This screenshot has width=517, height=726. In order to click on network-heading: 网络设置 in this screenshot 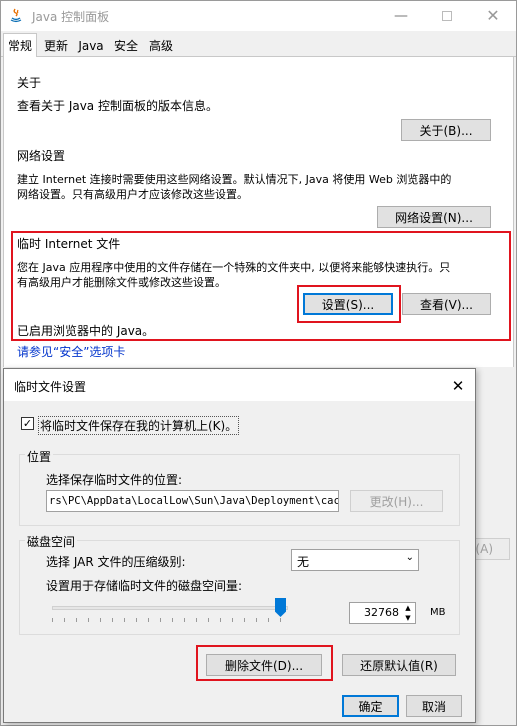, I will do `click(41, 156)`.